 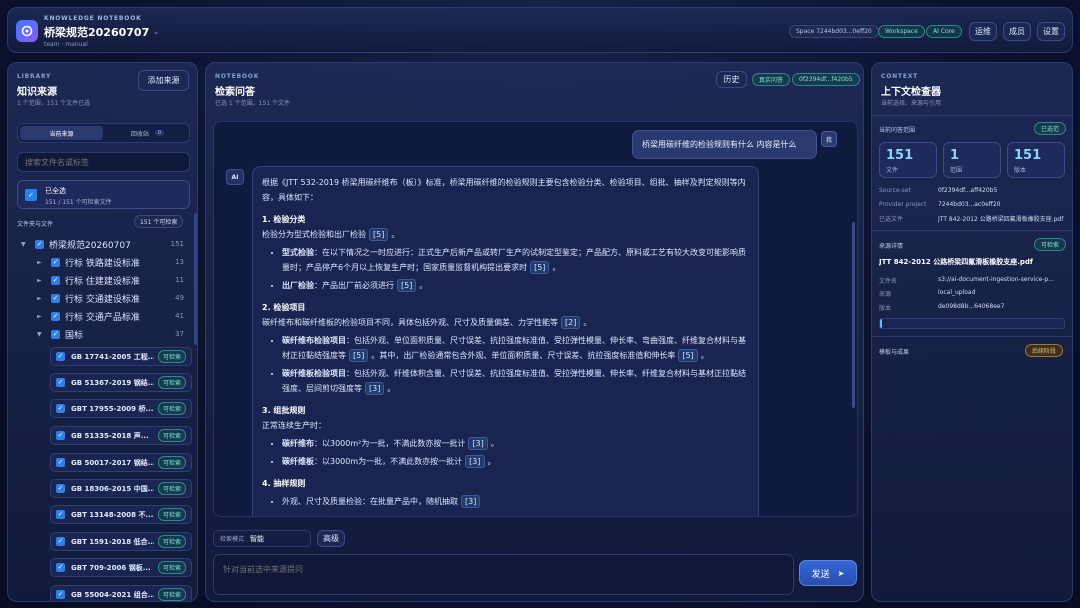 What do you see at coordinates (110, 280) in the screenshot?
I see `tree-folder: ► ✓ 行标 住建建设标准 11` at bounding box center [110, 280].